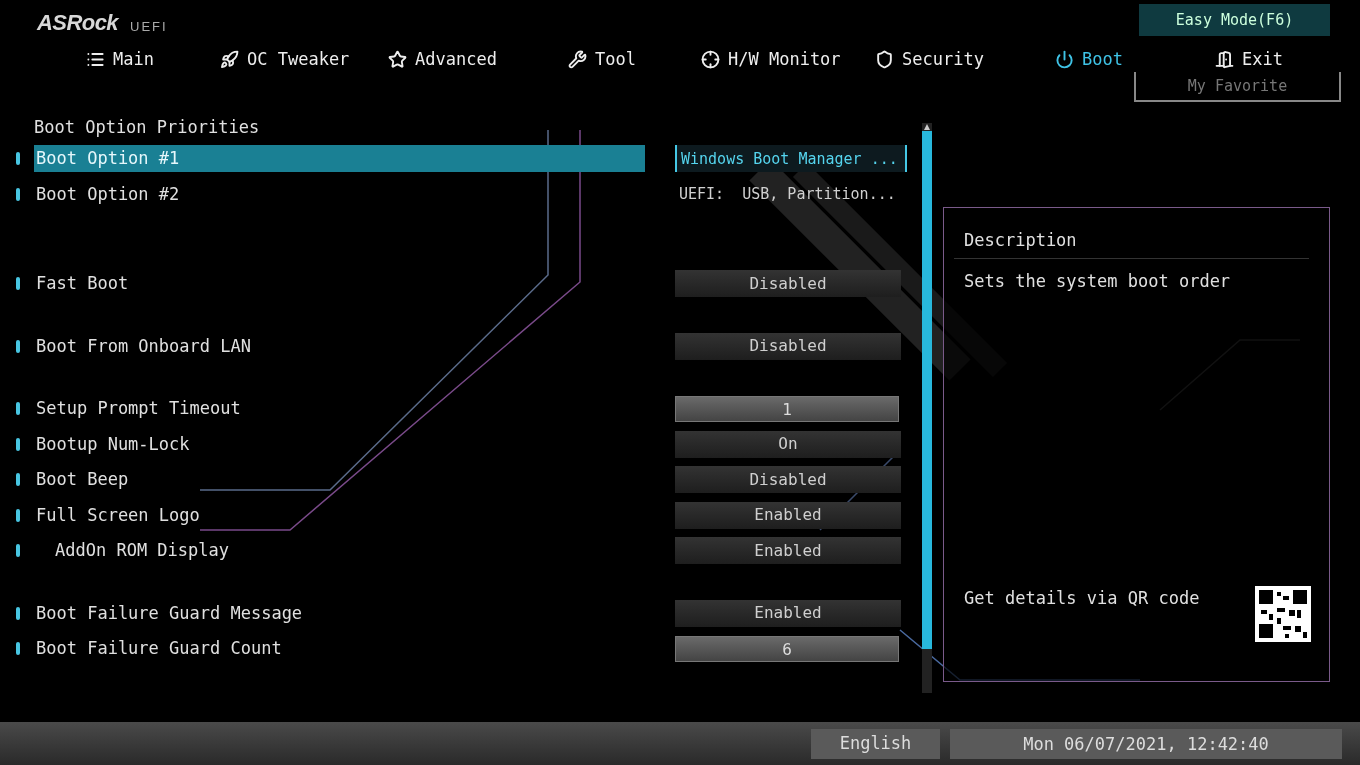 The height and width of the screenshot is (765, 1360). Describe the element at coordinates (149, 26) in the screenshot. I see `brand-suffix: UEFI` at that location.